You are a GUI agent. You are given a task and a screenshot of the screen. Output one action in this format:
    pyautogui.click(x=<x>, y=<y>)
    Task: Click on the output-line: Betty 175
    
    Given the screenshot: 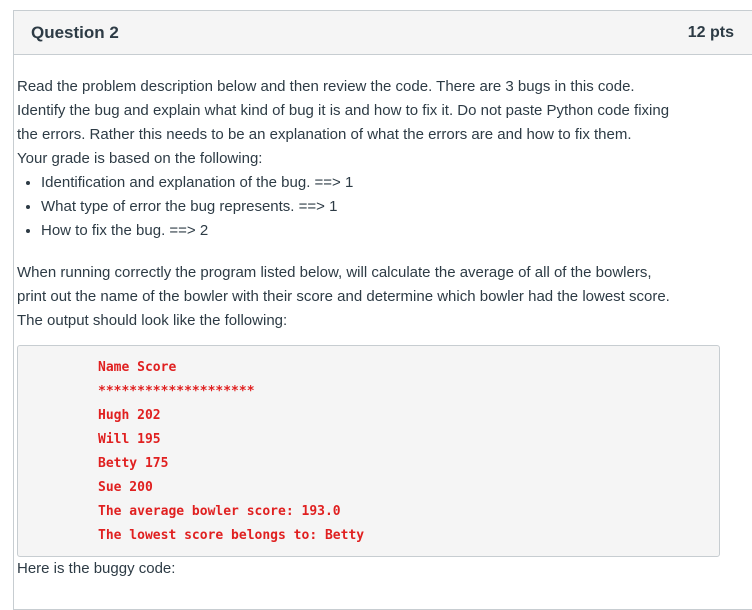 What is the action you would take?
    pyautogui.click(x=133, y=463)
    